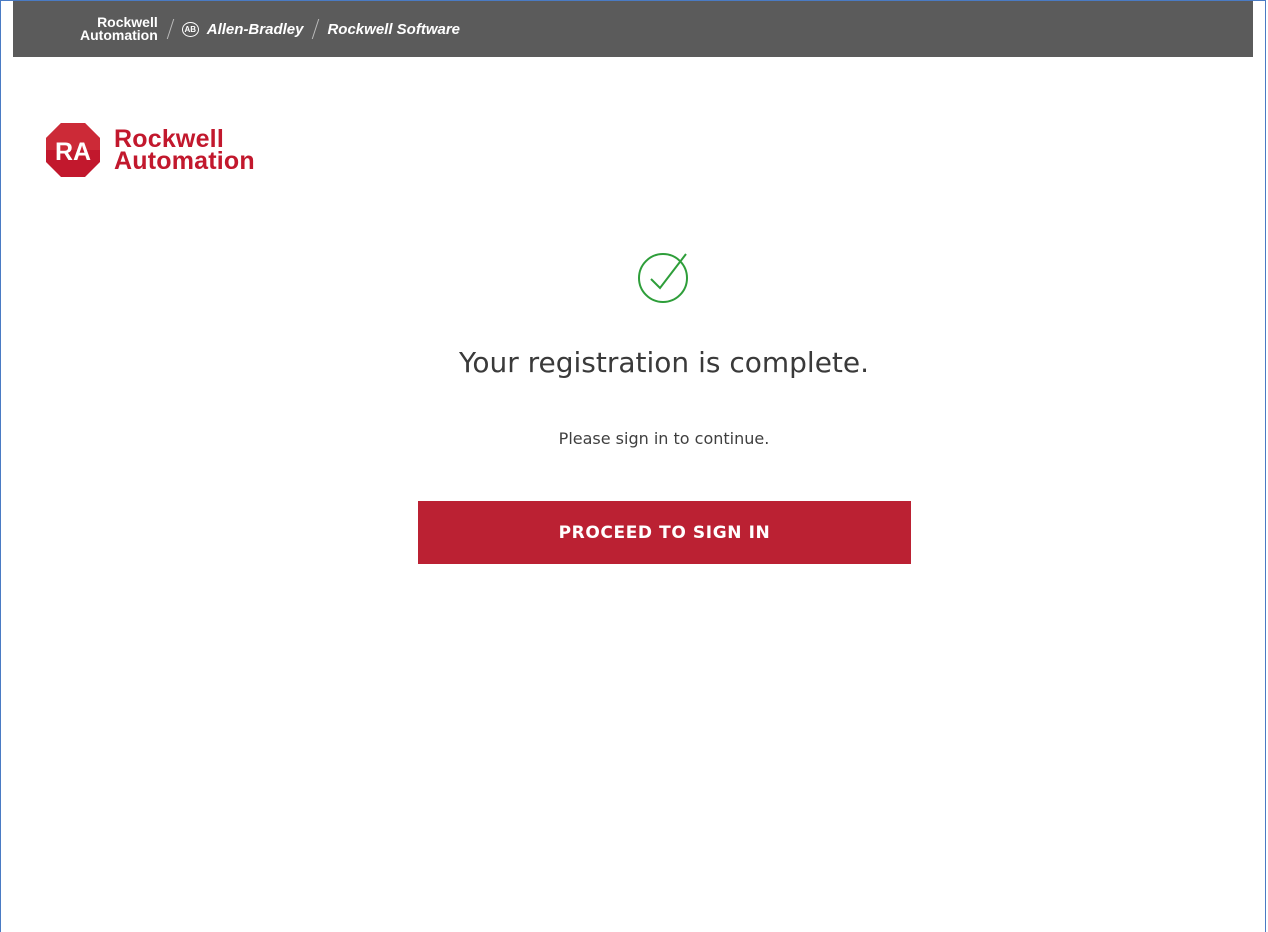 The width and height of the screenshot is (1268, 932). I want to click on logo-wordmark: Rockwell Automation, so click(184, 151).